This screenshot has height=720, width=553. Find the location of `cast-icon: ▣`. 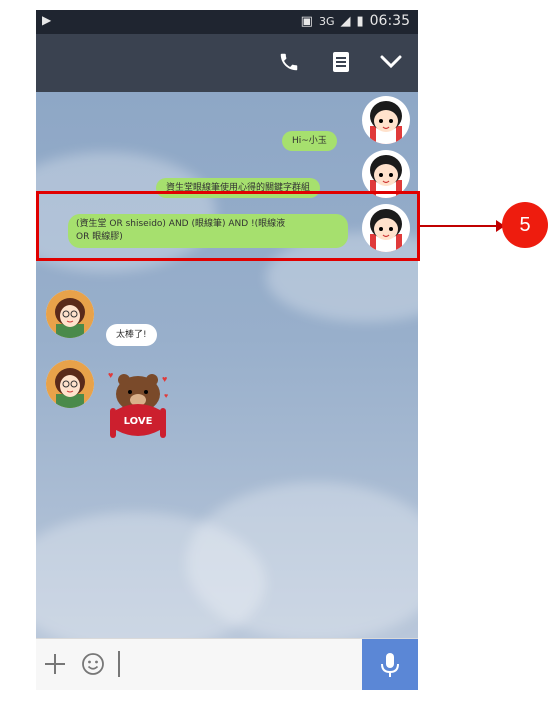

cast-icon: ▣ is located at coordinates (306, 21).